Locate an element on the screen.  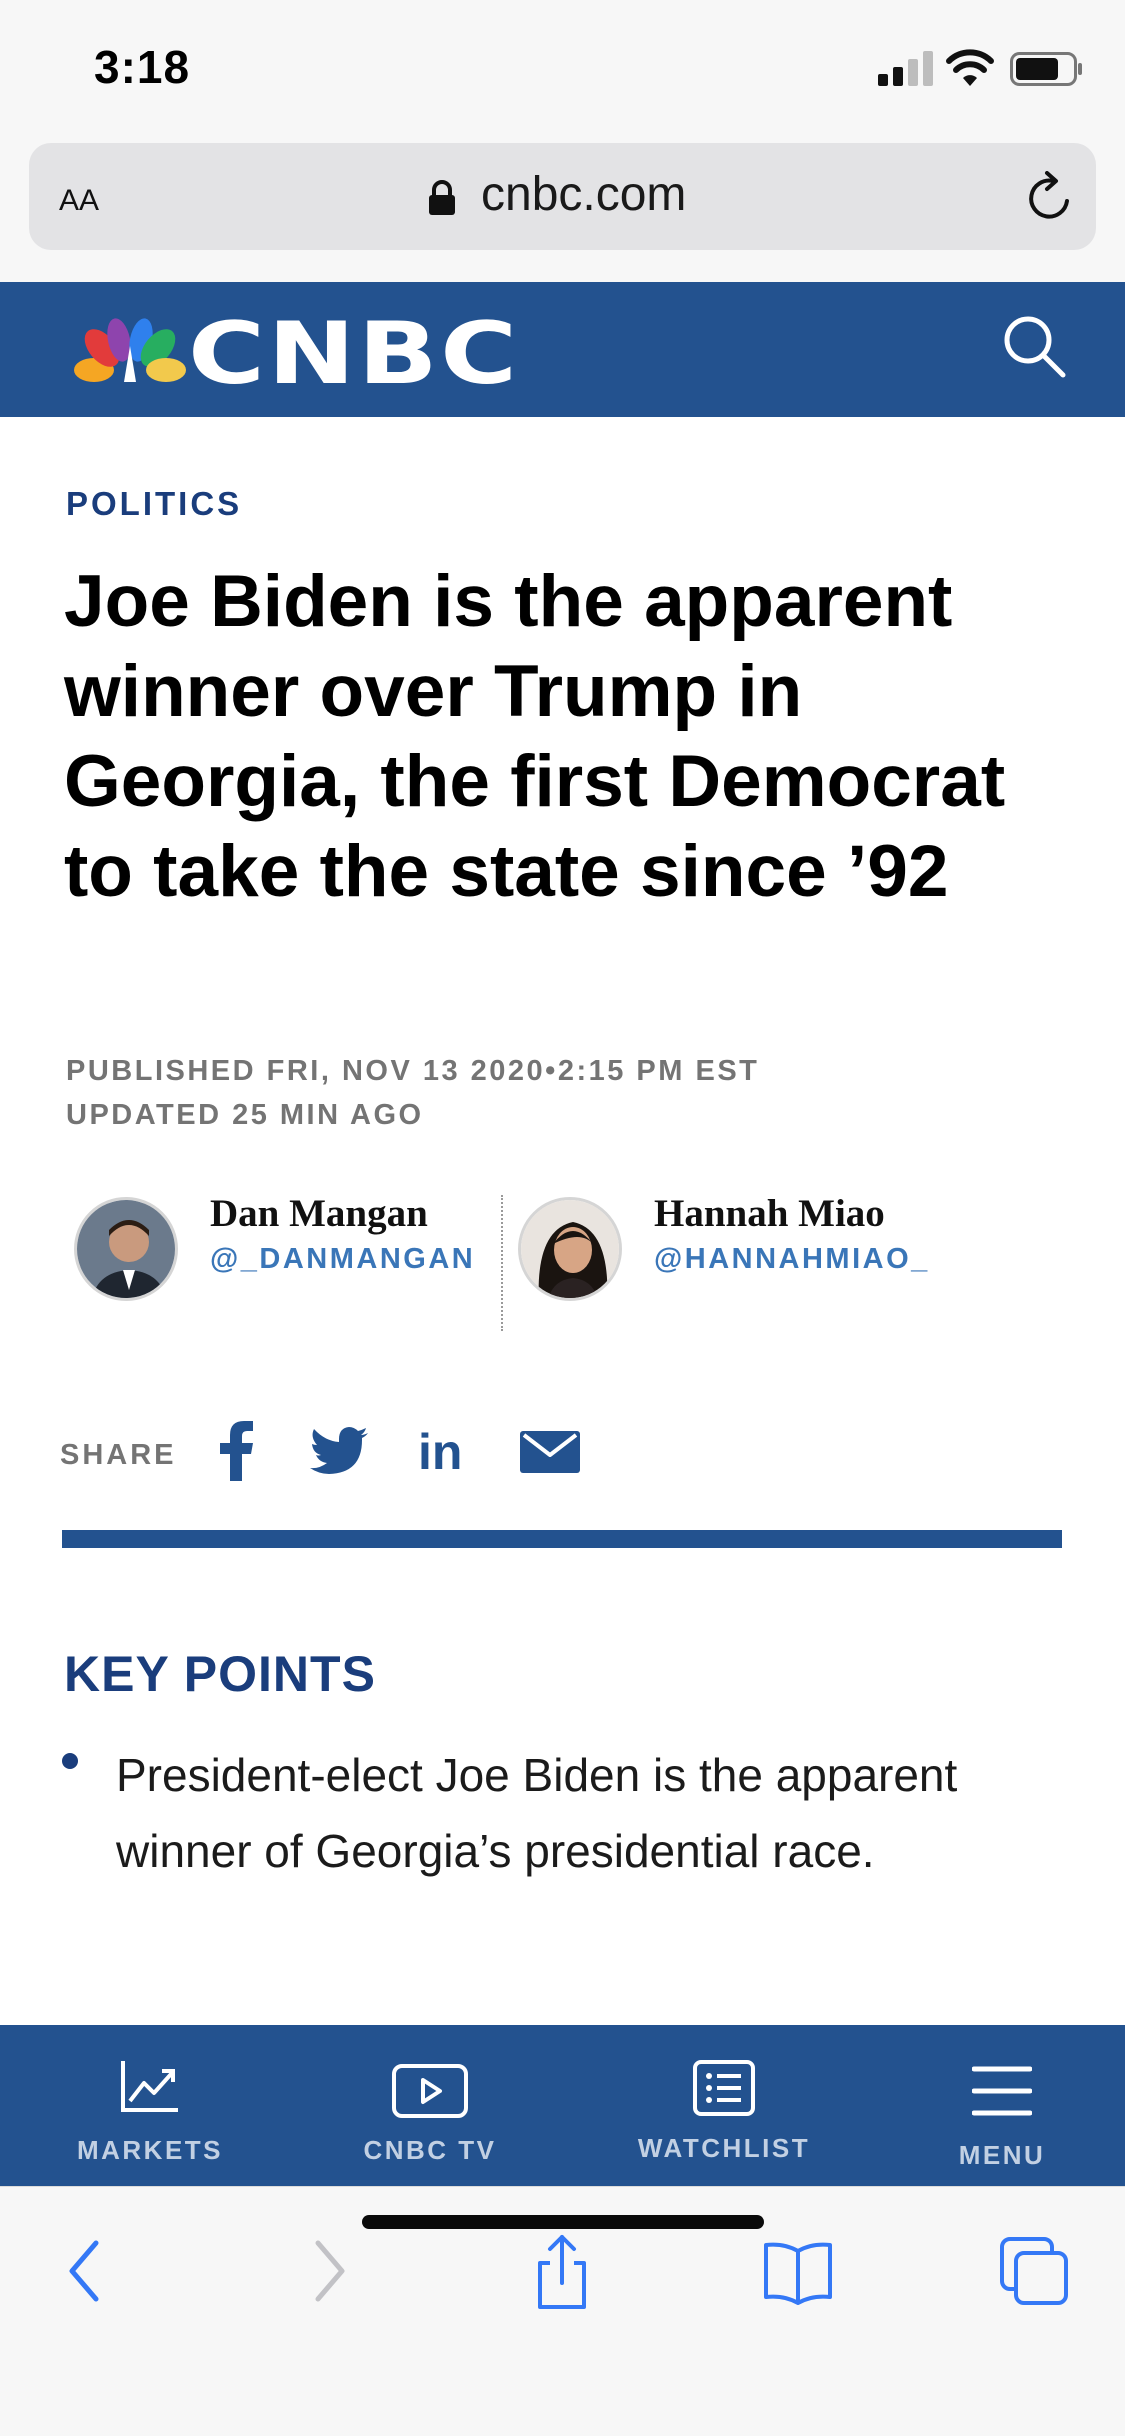
share-row: SHARE in is located at coordinates (360, 1452).